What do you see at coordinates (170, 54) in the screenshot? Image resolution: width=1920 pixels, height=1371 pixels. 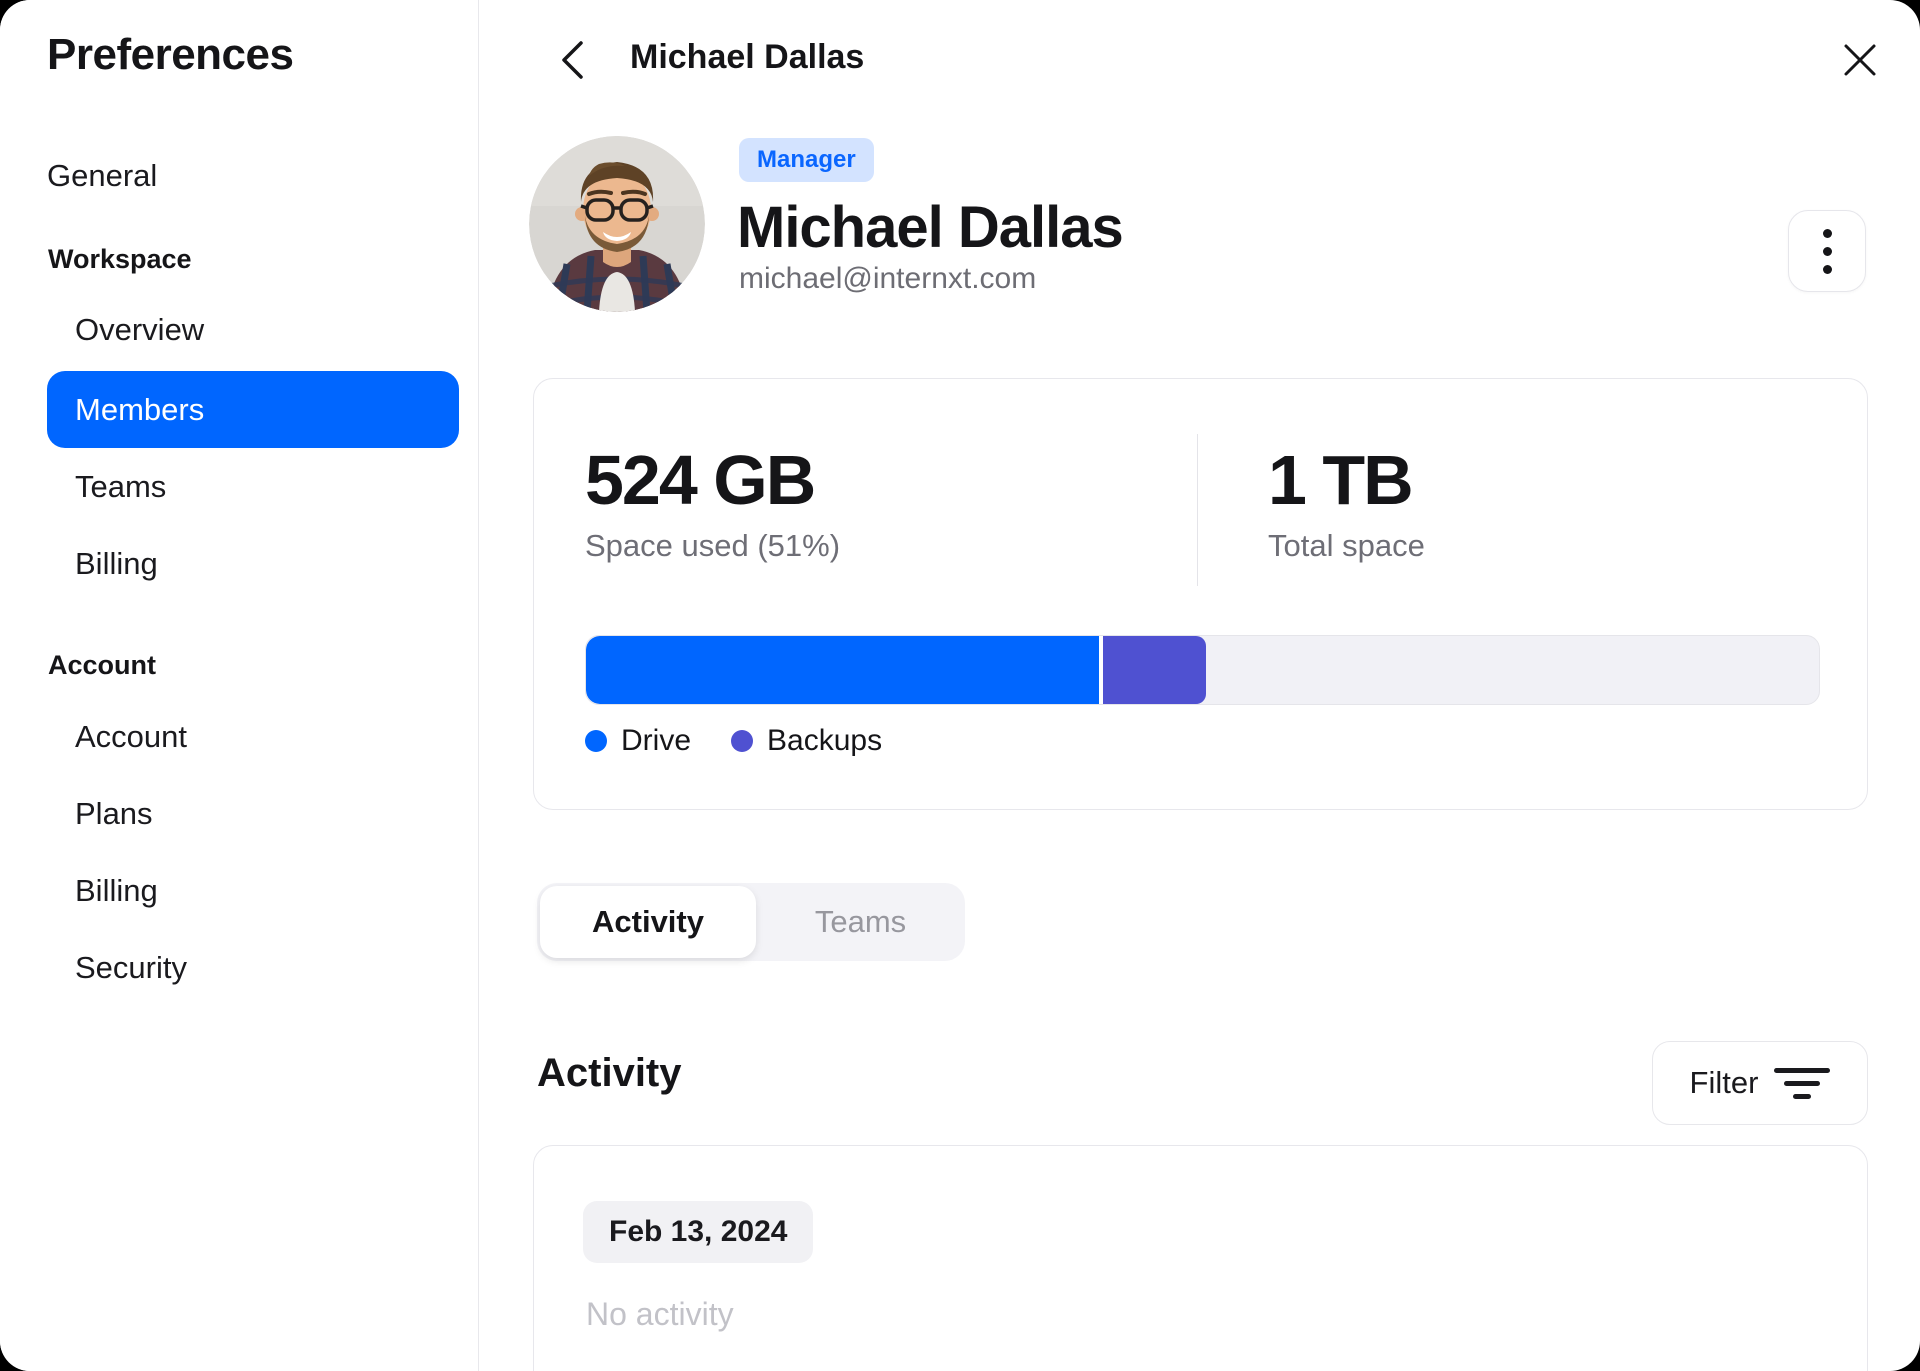 I see `sidebar-title: Preferences` at bounding box center [170, 54].